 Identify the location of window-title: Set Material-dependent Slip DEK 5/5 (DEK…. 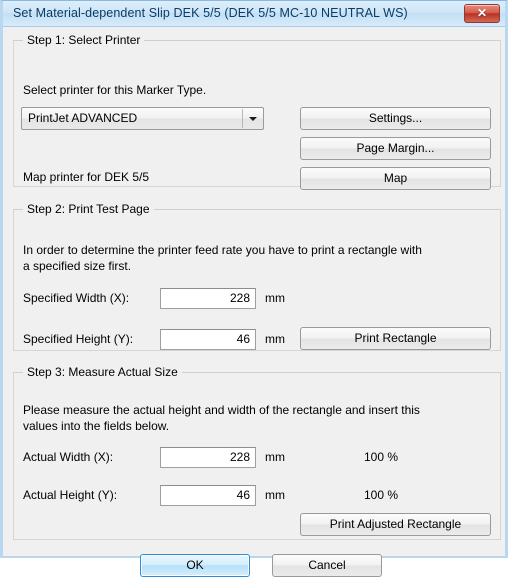
(210, 13).